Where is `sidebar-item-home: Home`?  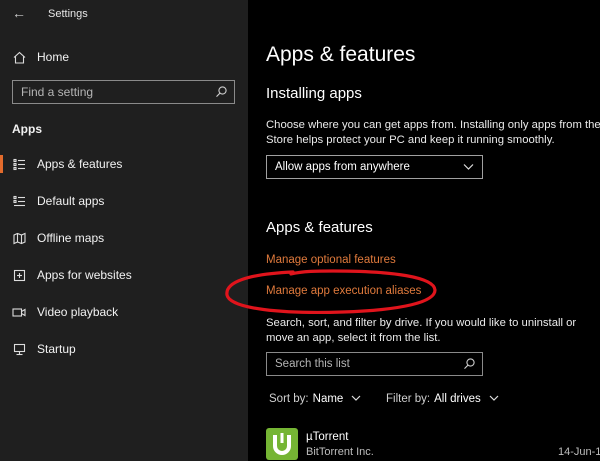 sidebar-item-home: Home is located at coordinates (124, 57).